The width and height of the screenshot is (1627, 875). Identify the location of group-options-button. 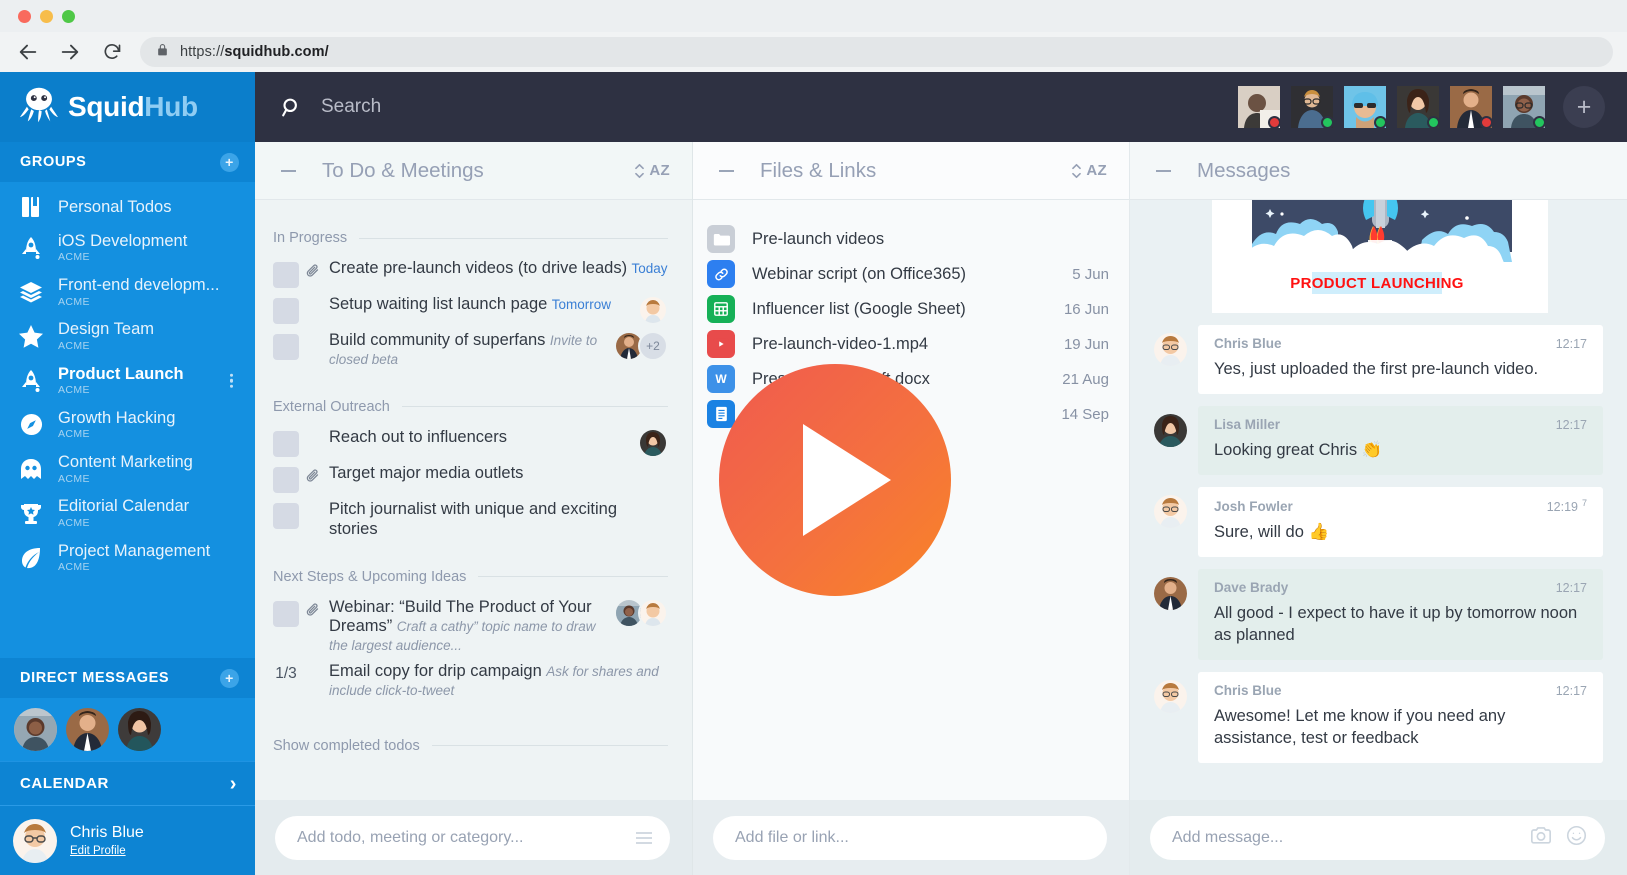
(231, 381).